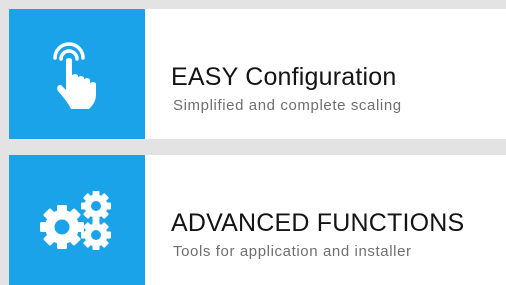 Image resolution: width=506 pixels, height=285 pixels. I want to click on touch-hand-icon, so click(74, 75).